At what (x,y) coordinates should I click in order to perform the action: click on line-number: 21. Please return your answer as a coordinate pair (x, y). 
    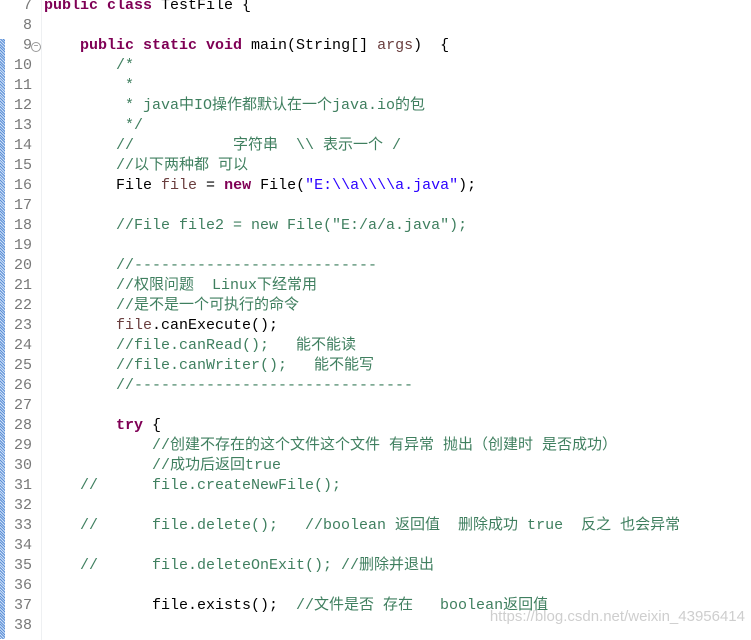
    Looking at the image, I should click on (22, 285).